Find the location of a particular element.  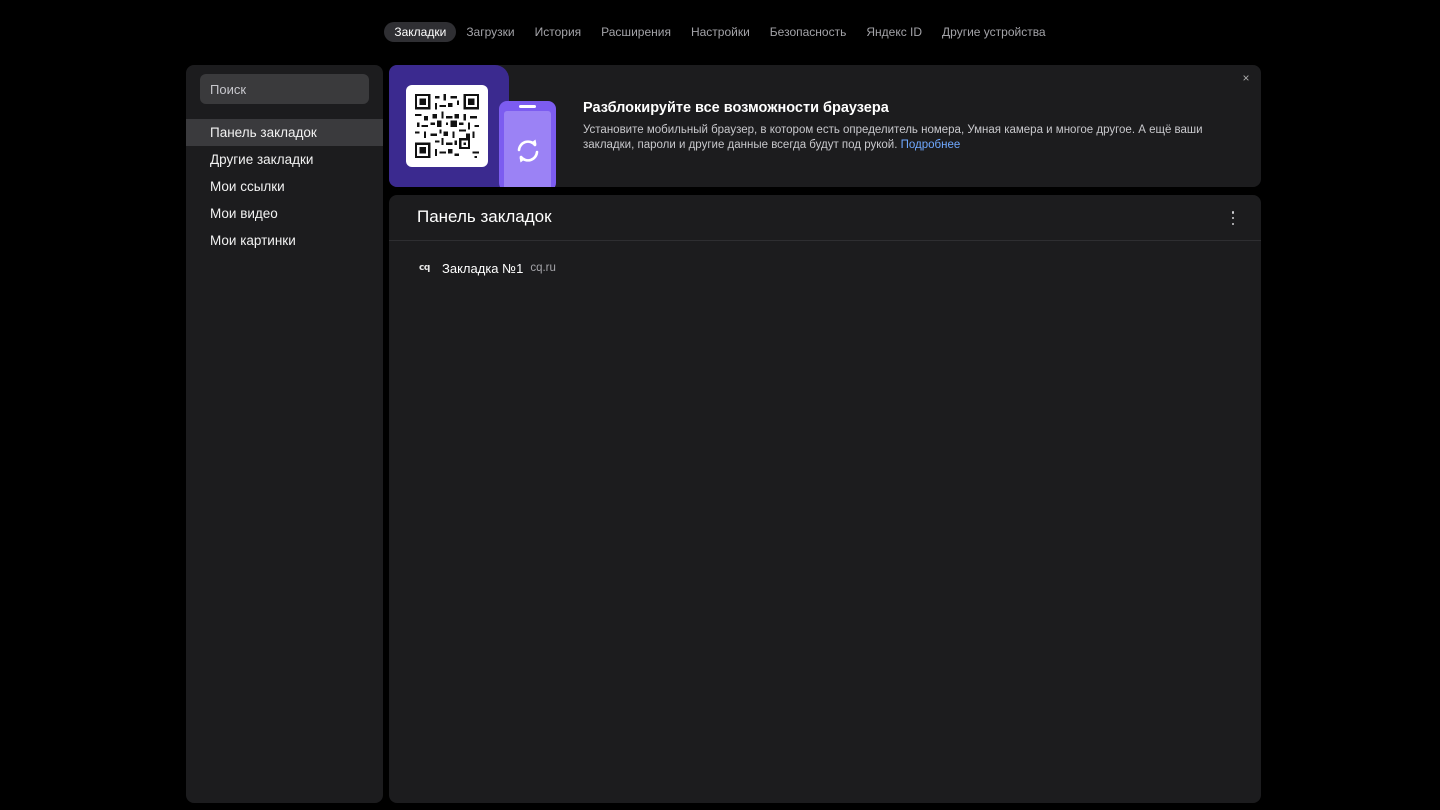

panel-header: Панель закладок is located at coordinates (825, 218).